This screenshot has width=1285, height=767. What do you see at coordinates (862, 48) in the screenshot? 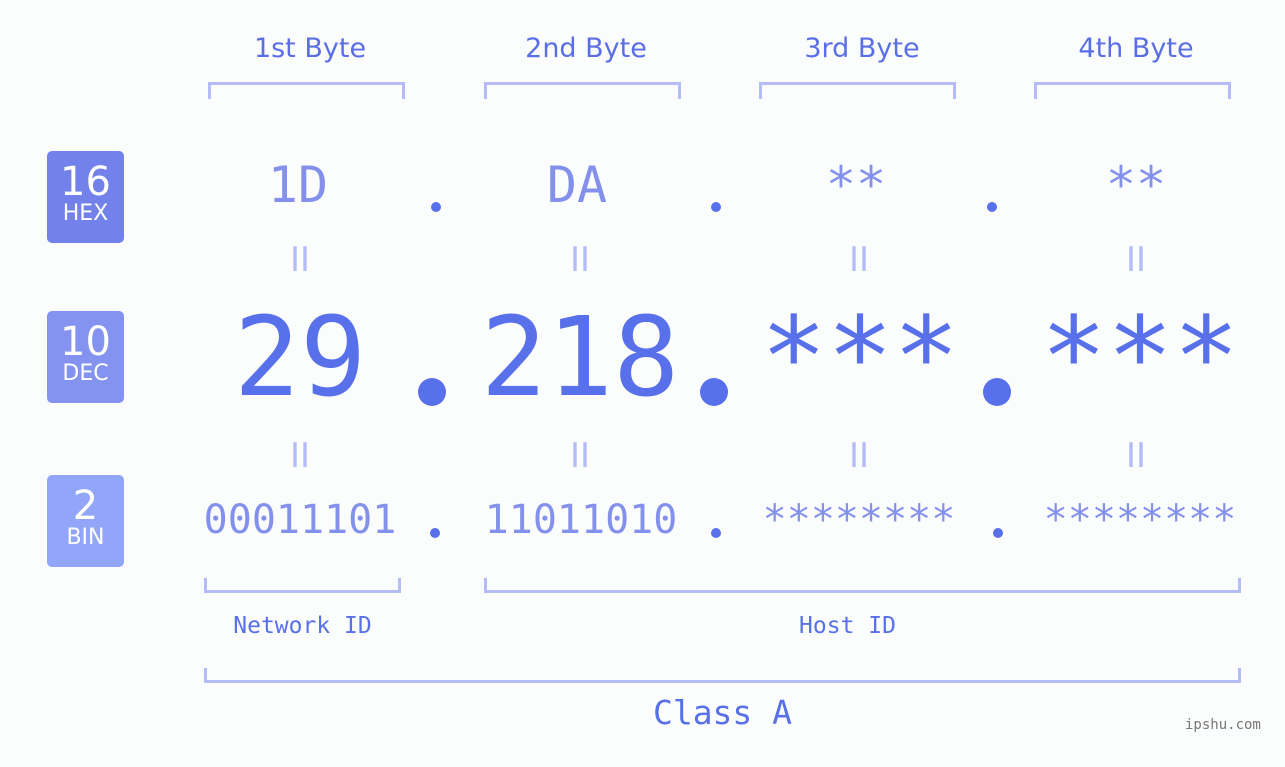
I see `byte-header-3: 3rd Byte` at bounding box center [862, 48].